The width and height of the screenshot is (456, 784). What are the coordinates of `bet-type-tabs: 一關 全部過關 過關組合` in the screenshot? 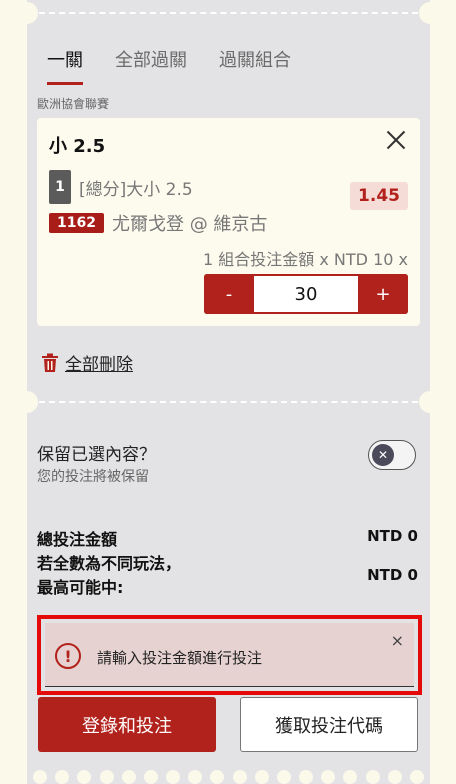 It's located at (169, 65).